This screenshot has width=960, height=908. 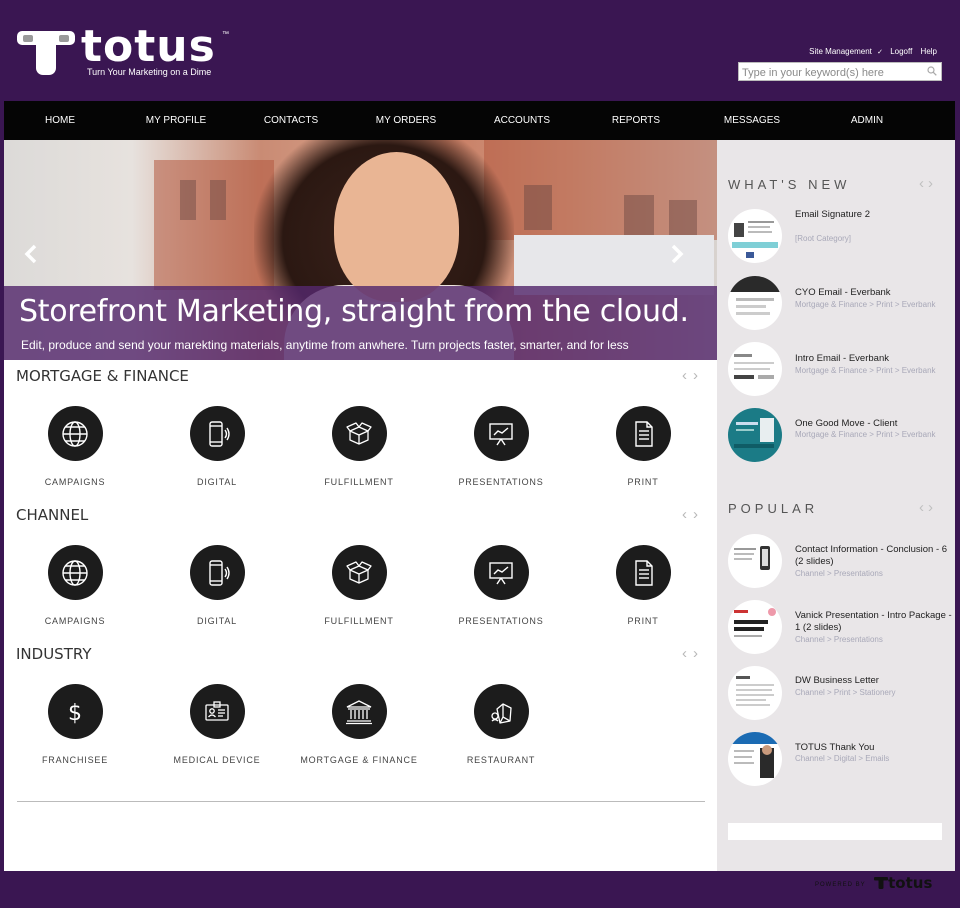 What do you see at coordinates (75, 724) in the screenshot?
I see `category-tile: $ FRANCHISEE` at bounding box center [75, 724].